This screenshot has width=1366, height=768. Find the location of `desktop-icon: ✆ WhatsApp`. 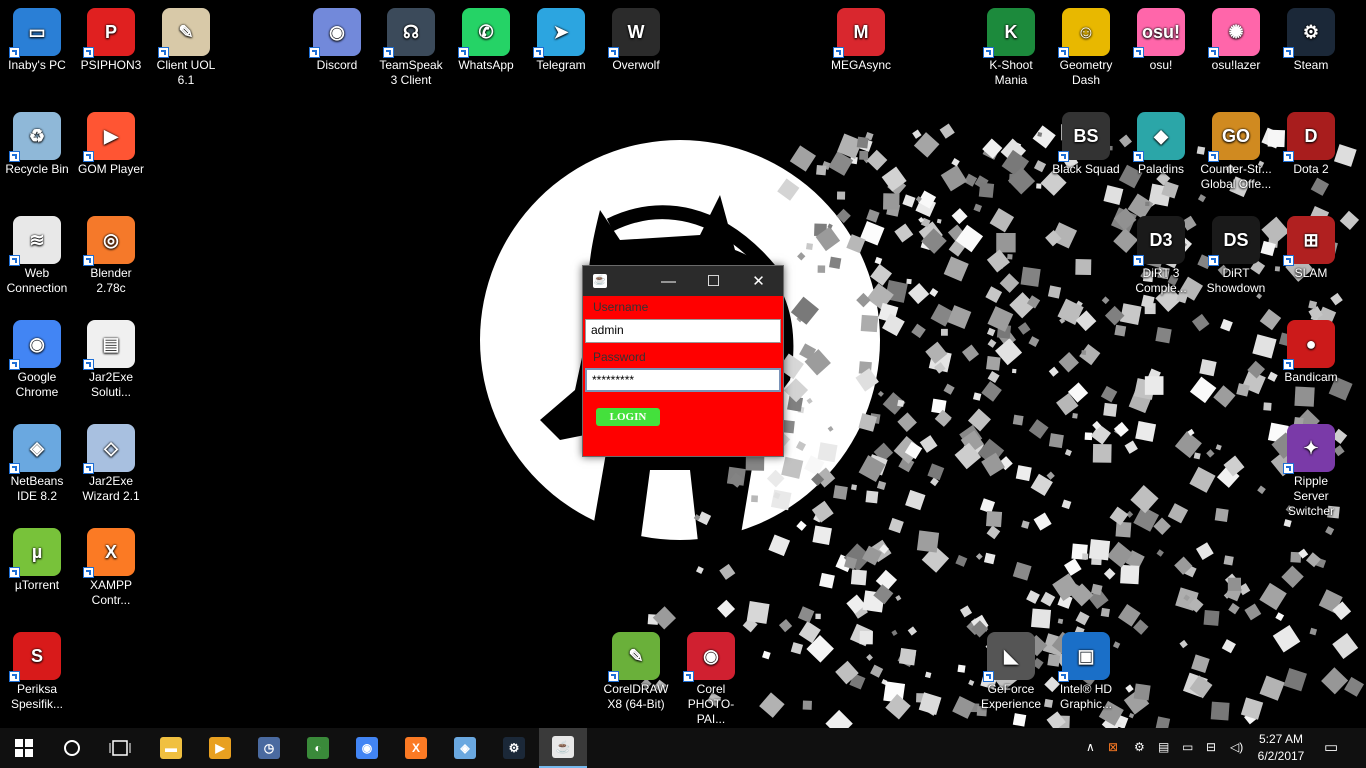

desktop-icon: ✆ WhatsApp is located at coordinates (486, 37).